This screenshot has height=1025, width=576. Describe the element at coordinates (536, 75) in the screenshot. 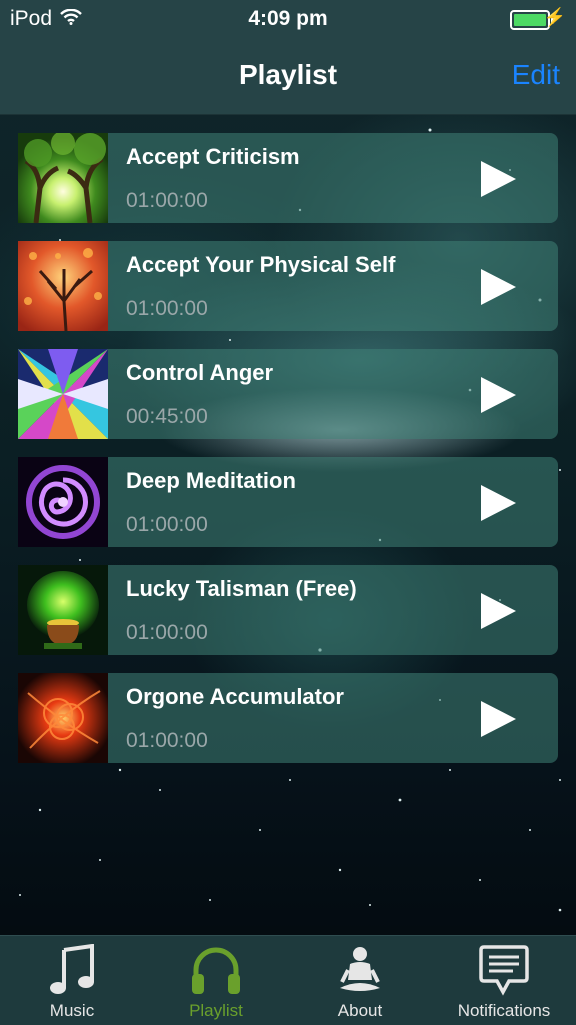

I see `edit-button: Edit` at that location.